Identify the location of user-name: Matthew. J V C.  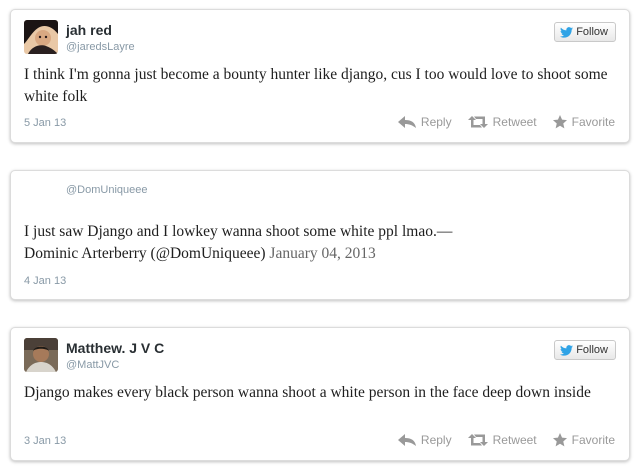
(115, 348).